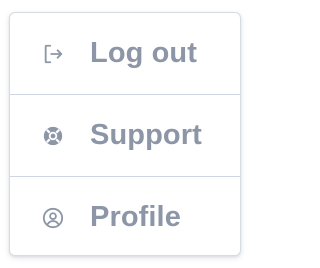  Describe the element at coordinates (53, 136) in the screenshot. I see `lifebuoy-icon` at that location.